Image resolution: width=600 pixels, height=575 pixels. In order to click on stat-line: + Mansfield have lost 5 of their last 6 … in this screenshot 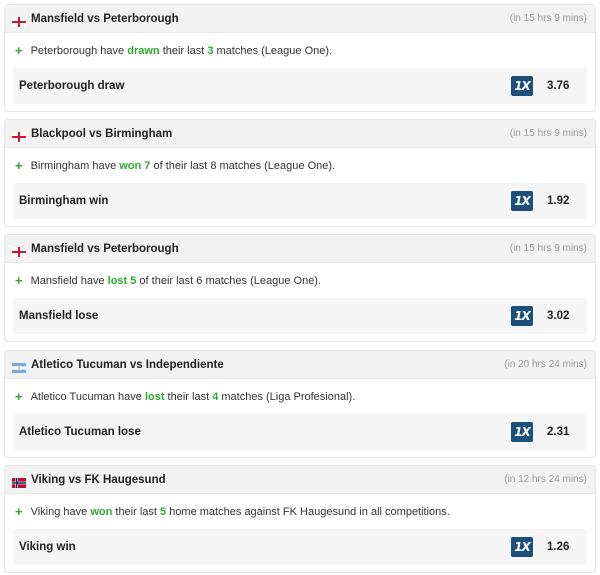, I will do `click(300, 280)`.